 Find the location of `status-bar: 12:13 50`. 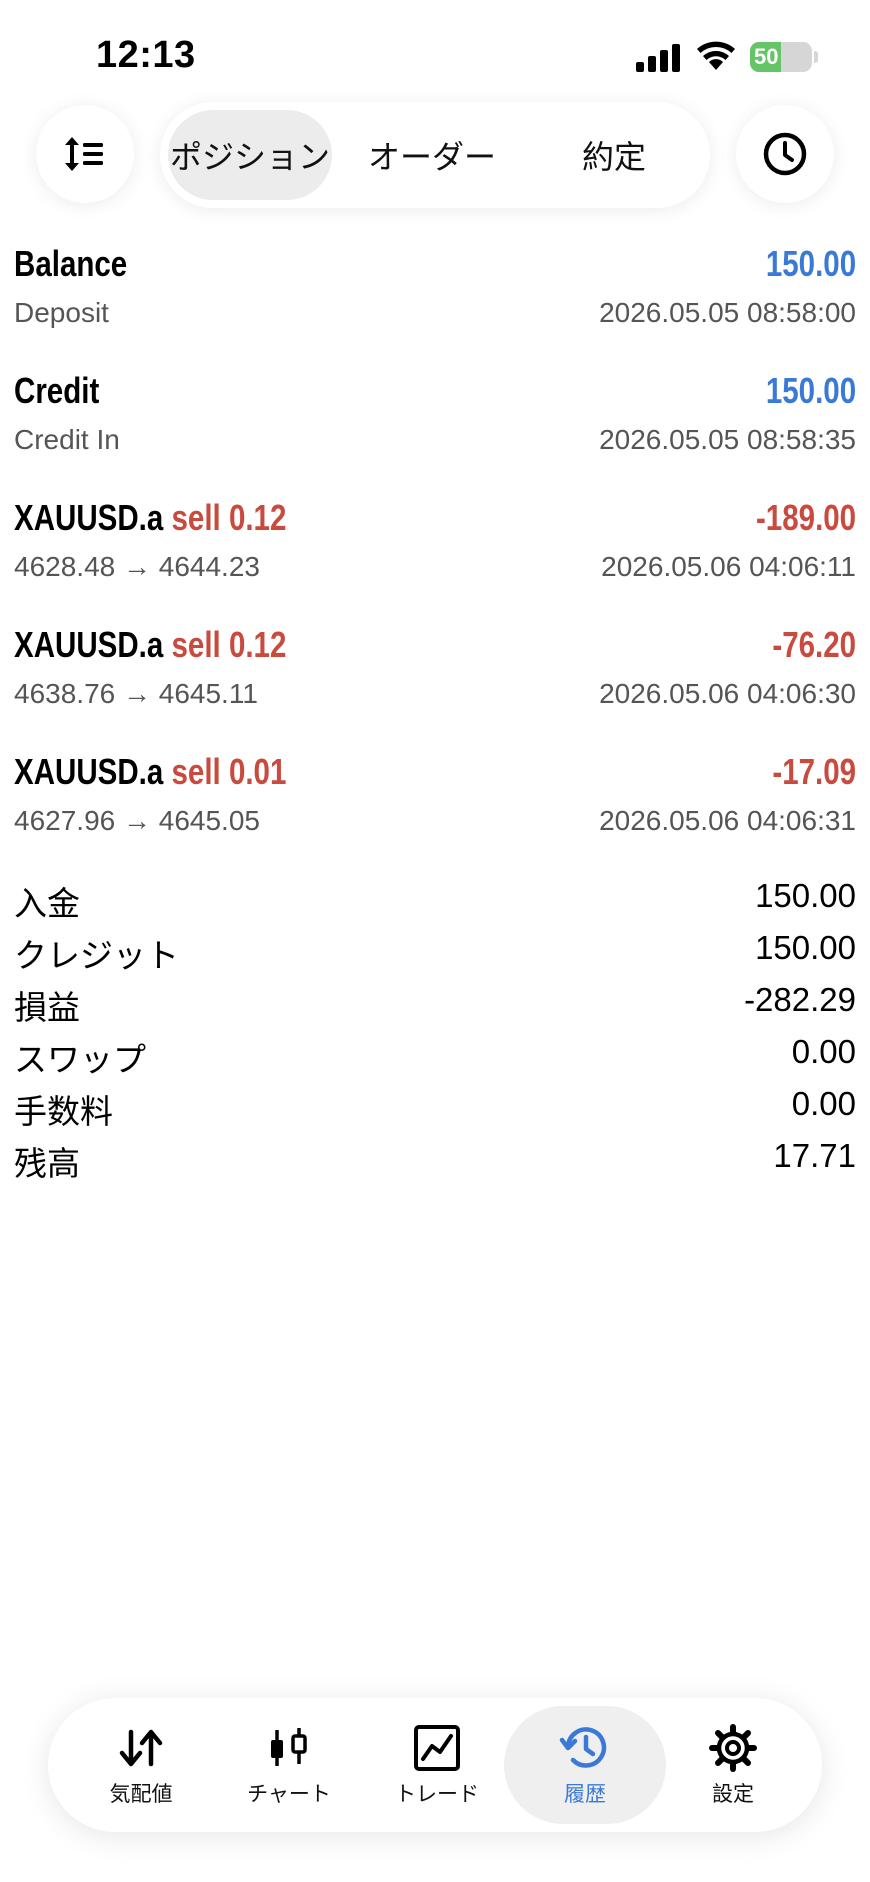

status-bar: 12:13 50 is located at coordinates (435, 55).